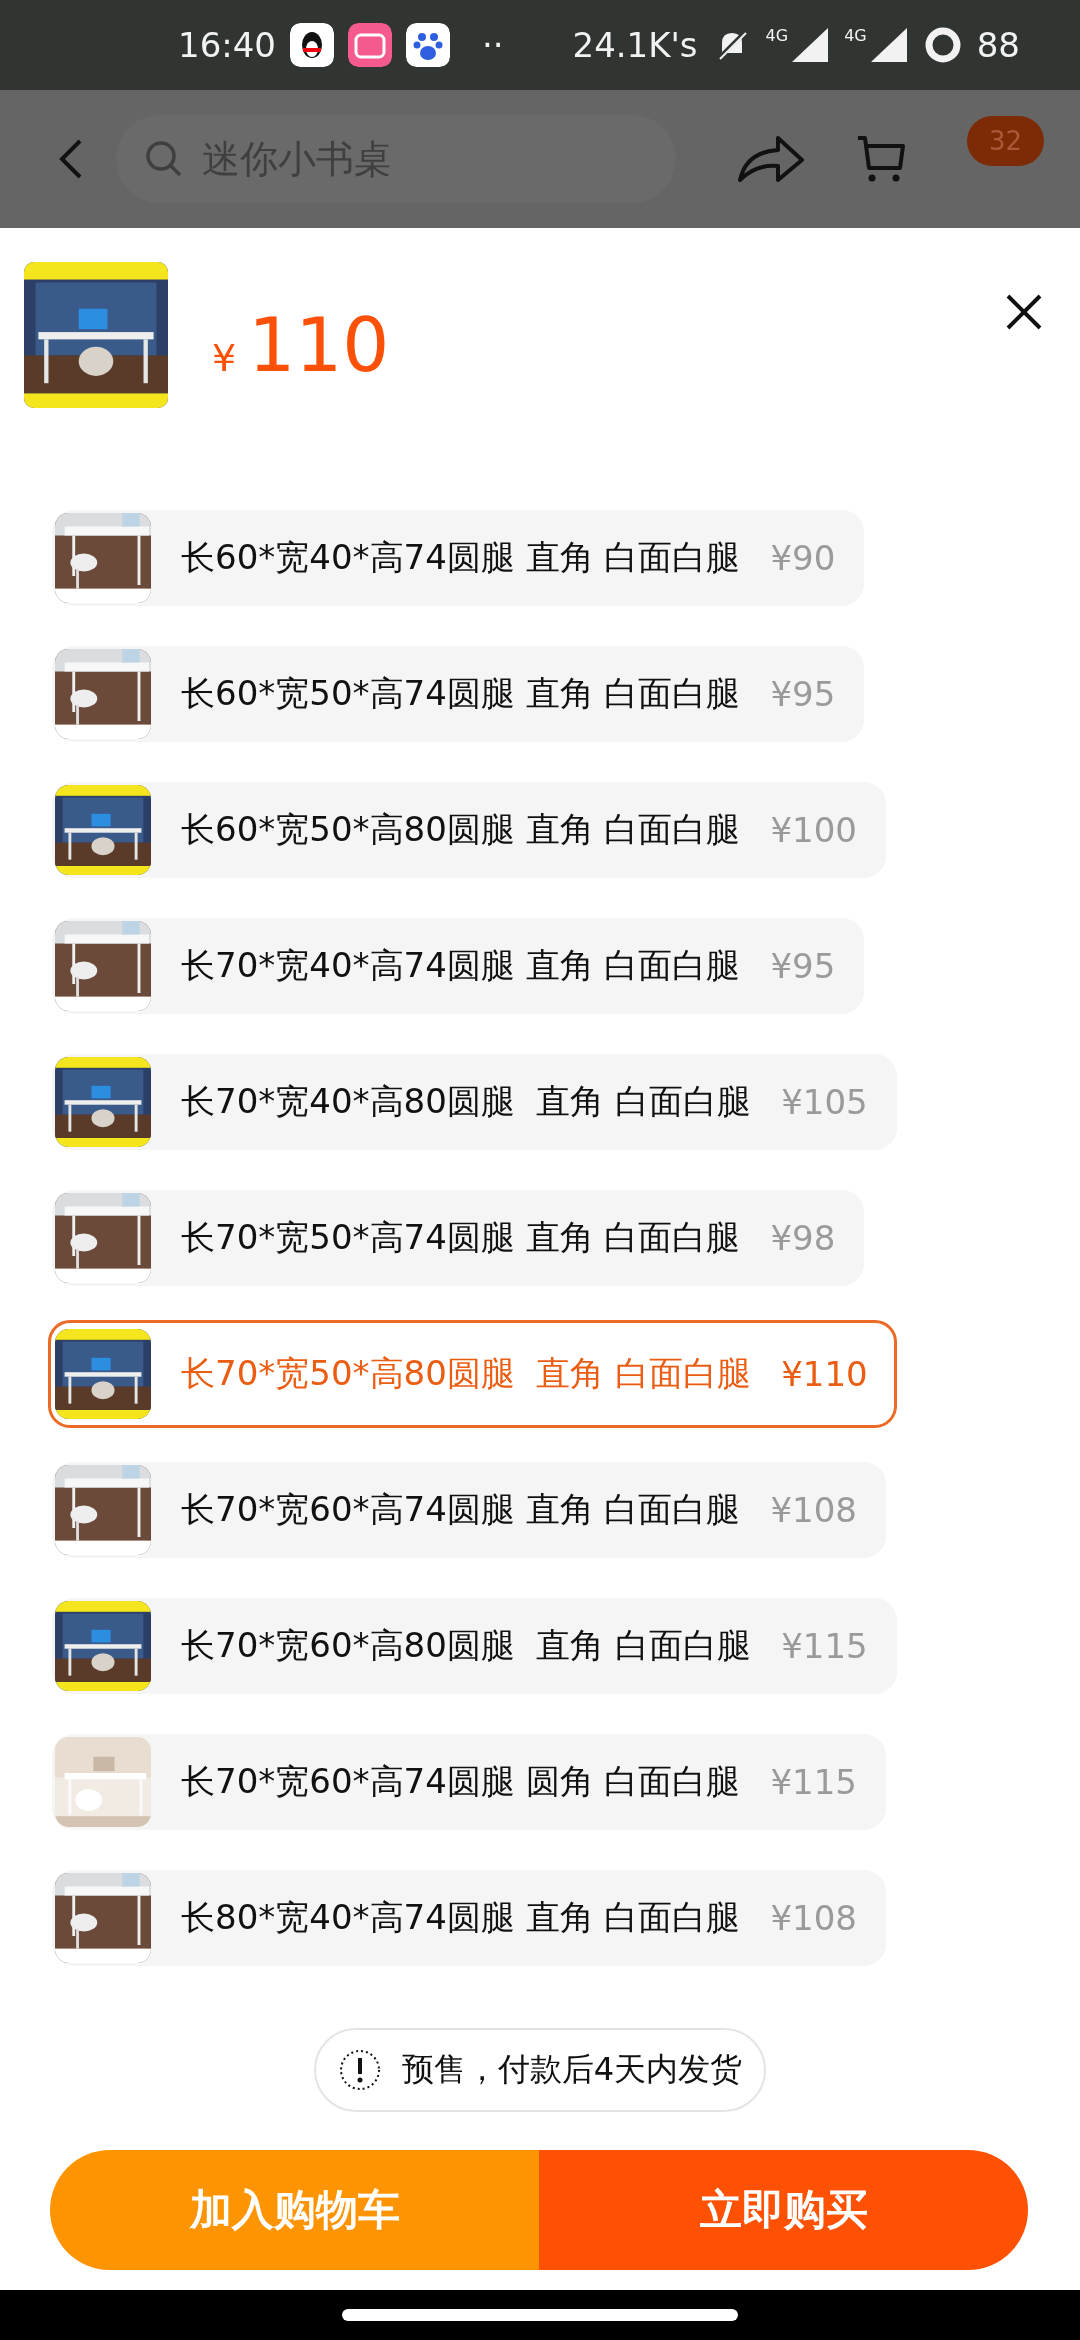 Image resolution: width=1080 pixels, height=2340 pixels. What do you see at coordinates (469, 1510) in the screenshot?
I see `variant-option: 长70*宽60*高74圆腿 直角 白面白腿 ¥108` at bounding box center [469, 1510].